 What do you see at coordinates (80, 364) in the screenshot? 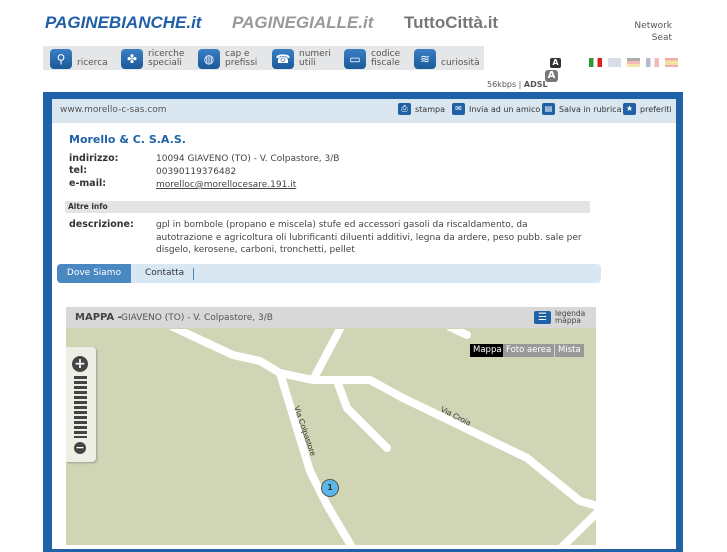
I see `zoom-in-button: +` at bounding box center [80, 364].